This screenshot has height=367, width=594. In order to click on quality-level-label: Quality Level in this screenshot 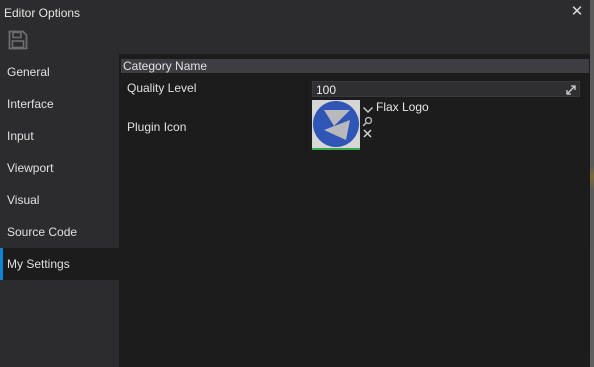, I will do `click(162, 88)`.